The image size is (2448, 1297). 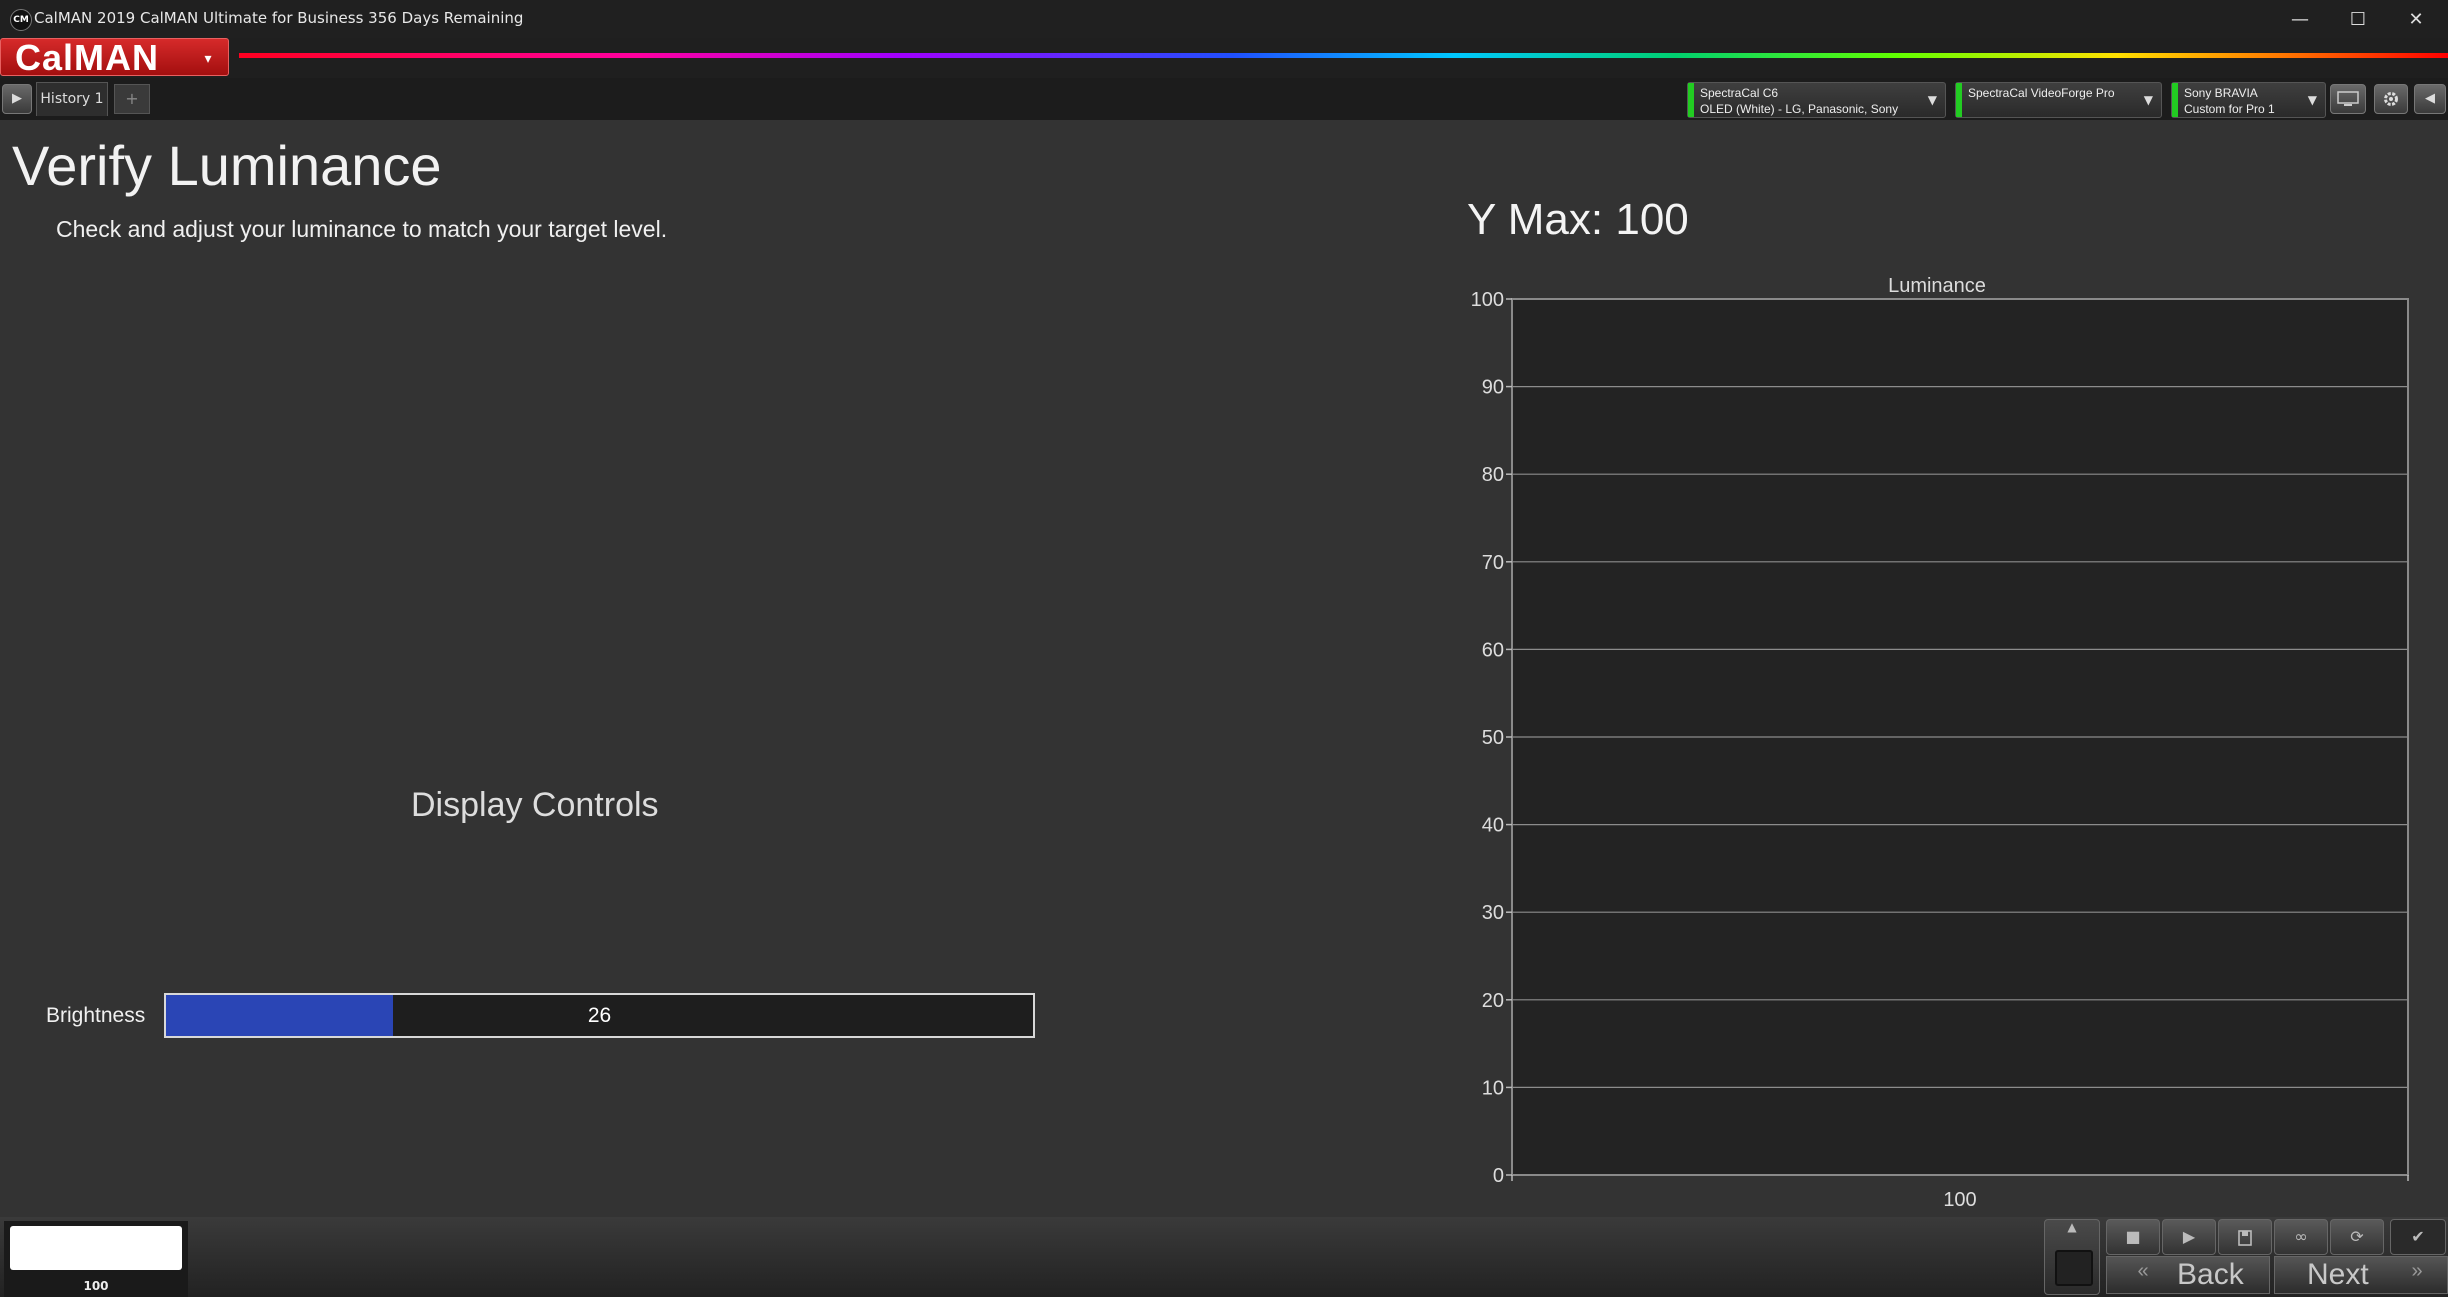 What do you see at coordinates (1493, 1001) in the screenshot?
I see `y-tick-label: 20` at bounding box center [1493, 1001].